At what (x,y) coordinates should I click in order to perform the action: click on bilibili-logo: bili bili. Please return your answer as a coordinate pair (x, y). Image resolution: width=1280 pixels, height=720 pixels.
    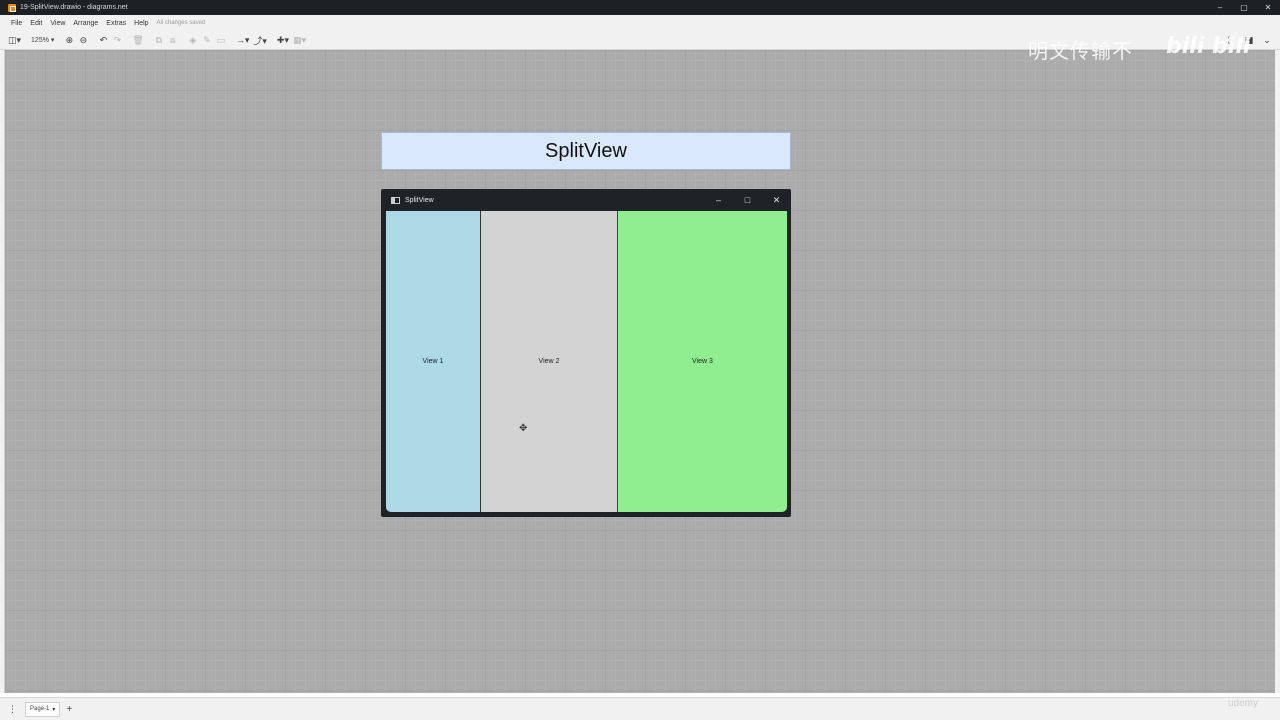
    Looking at the image, I should click on (1208, 46).